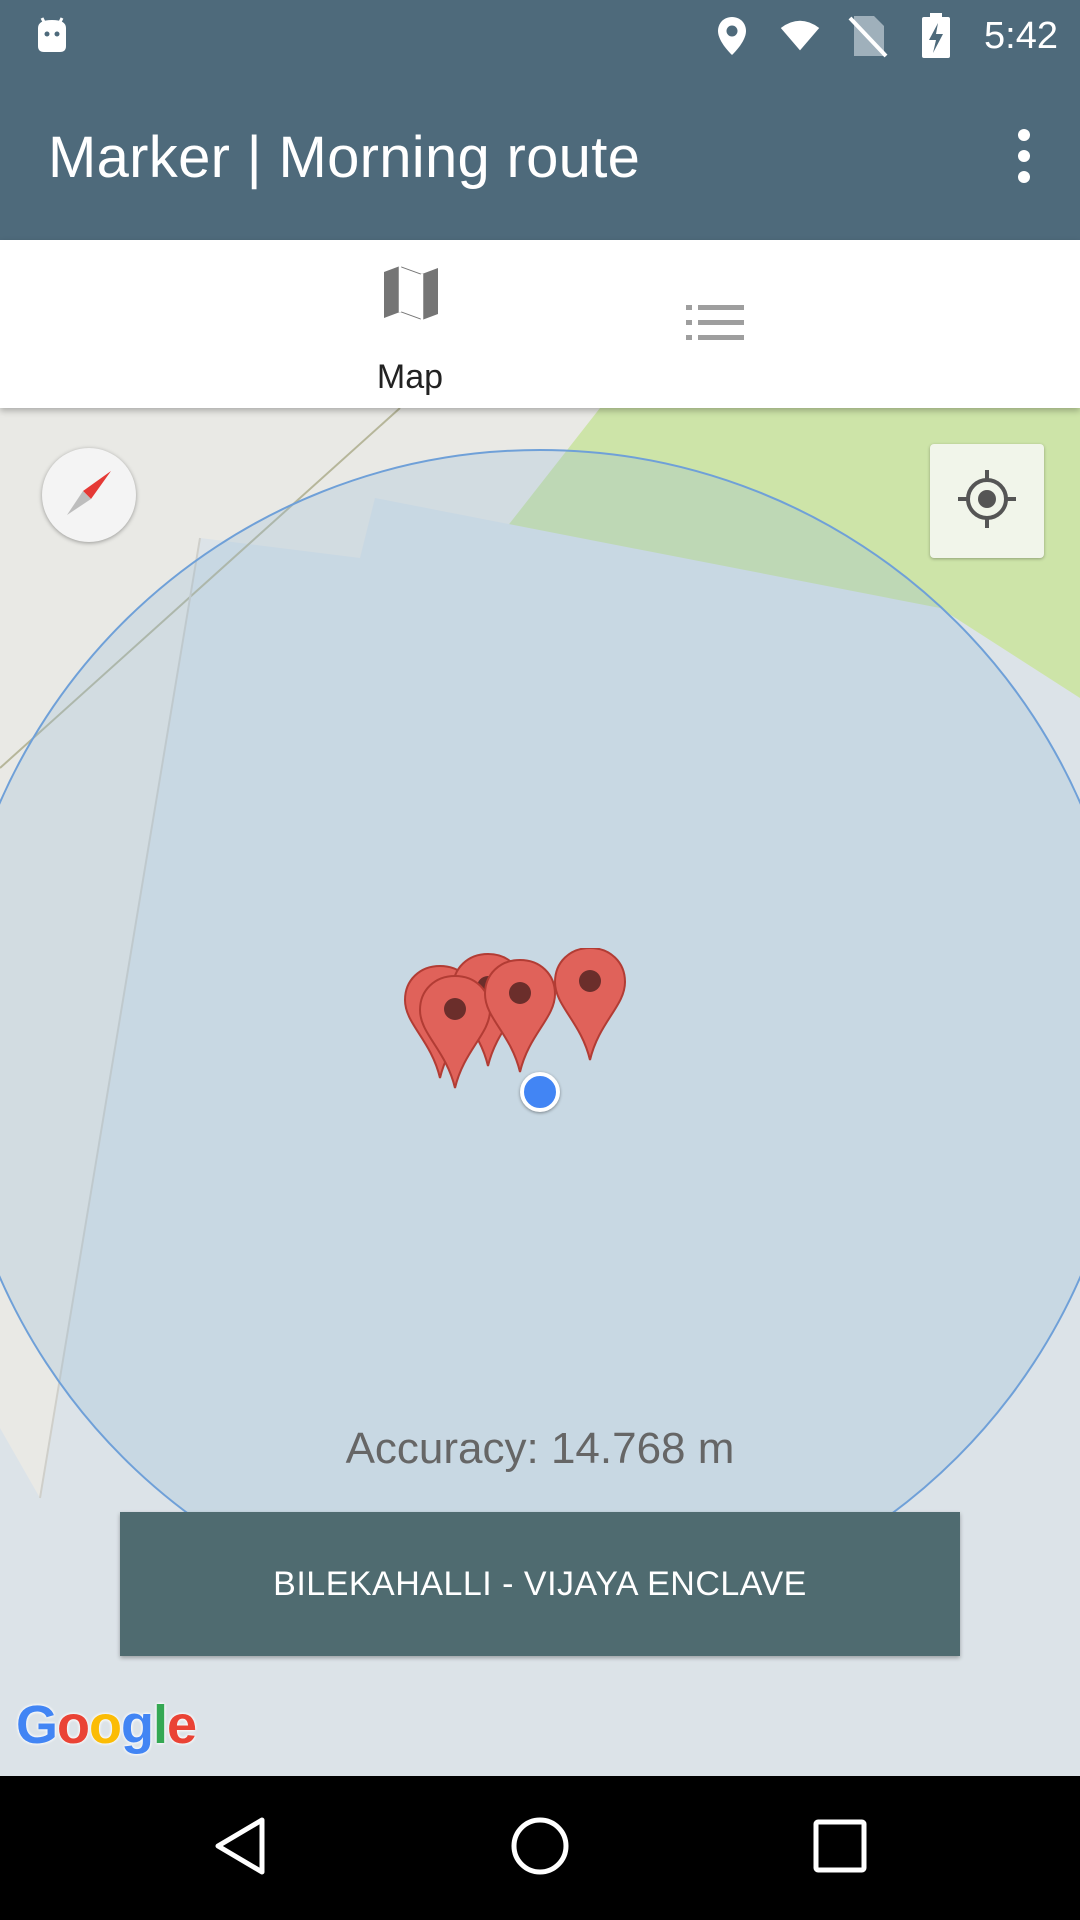  I want to click on compass-button, so click(89, 495).